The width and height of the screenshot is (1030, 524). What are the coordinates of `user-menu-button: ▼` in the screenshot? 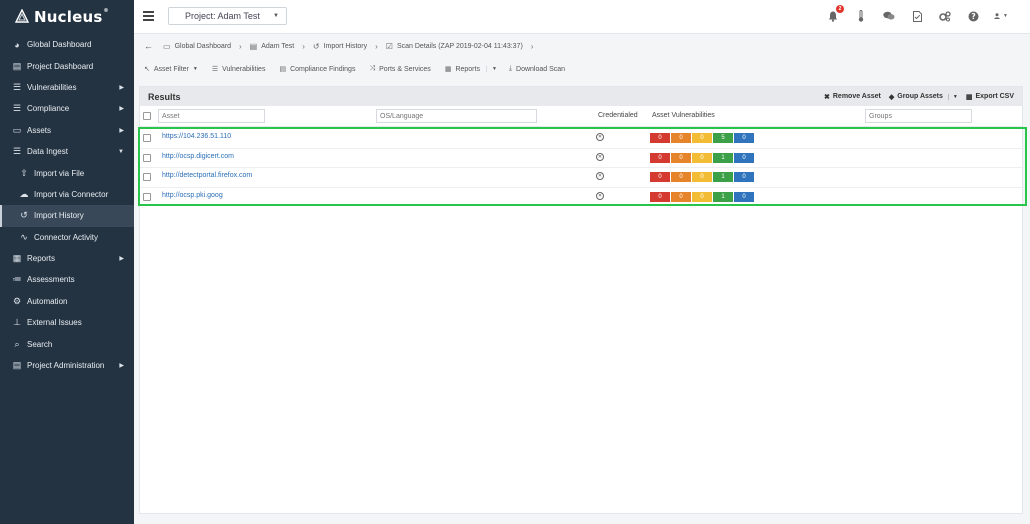 It's located at (1001, 16).